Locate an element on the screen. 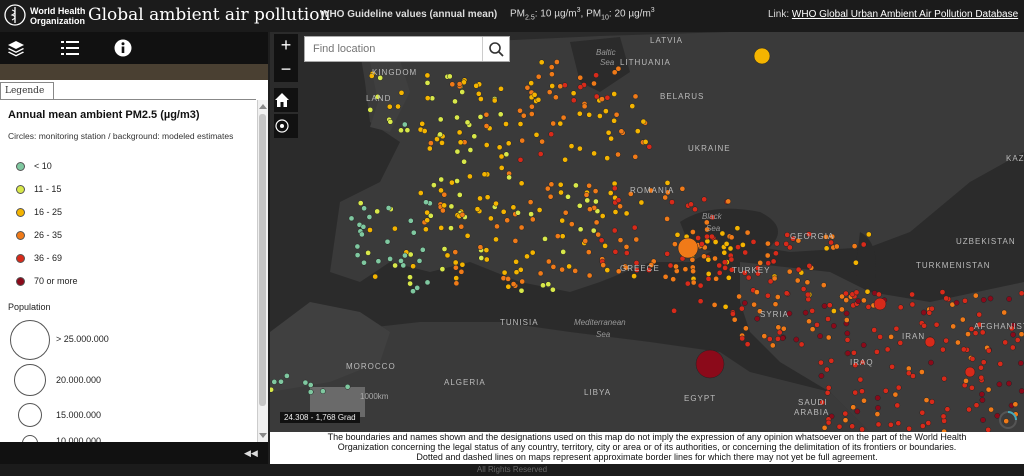 This screenshot has width=1024, height=476. legend-tab: Legende is located at coordinates (27, 90).